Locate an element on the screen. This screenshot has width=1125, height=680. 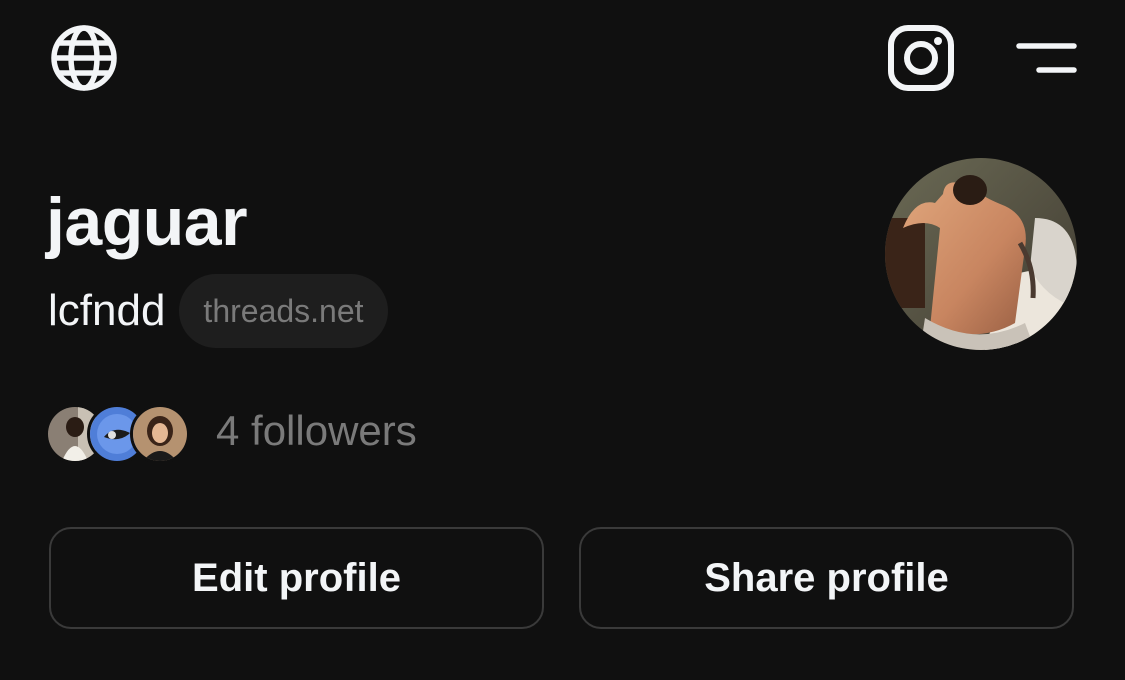
followers-row: 4 followers is located at coordinates (231, 432).